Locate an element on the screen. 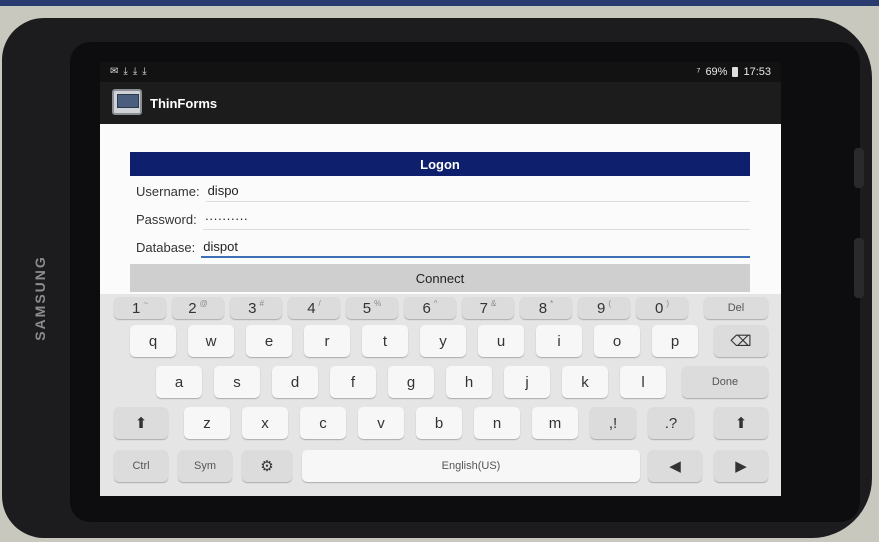 The height and width of the screenshot is (542, 879). key-label: 1 is located at coordinates (136, 308).